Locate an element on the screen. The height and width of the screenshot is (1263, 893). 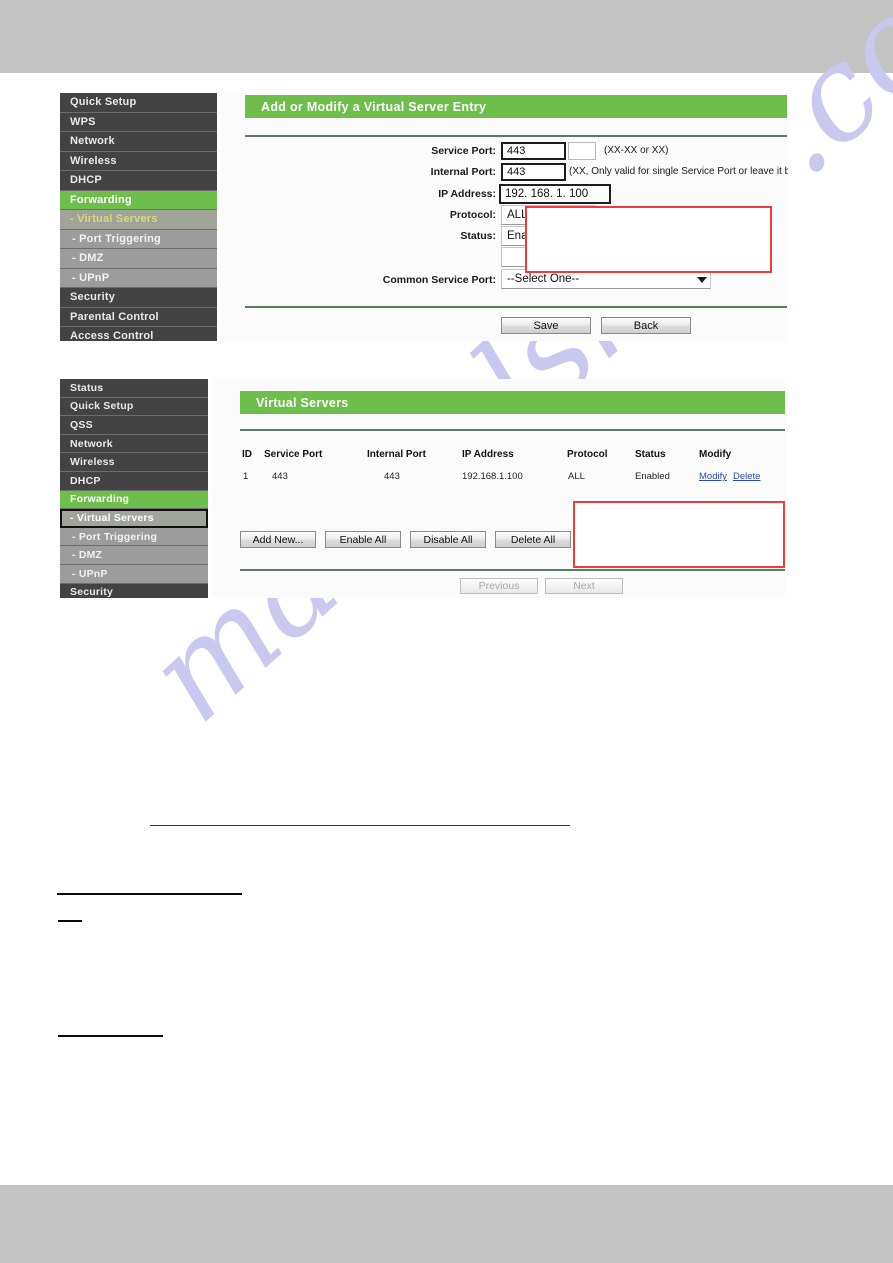
service-port-input: 443 is located at coordinates (533, 151).